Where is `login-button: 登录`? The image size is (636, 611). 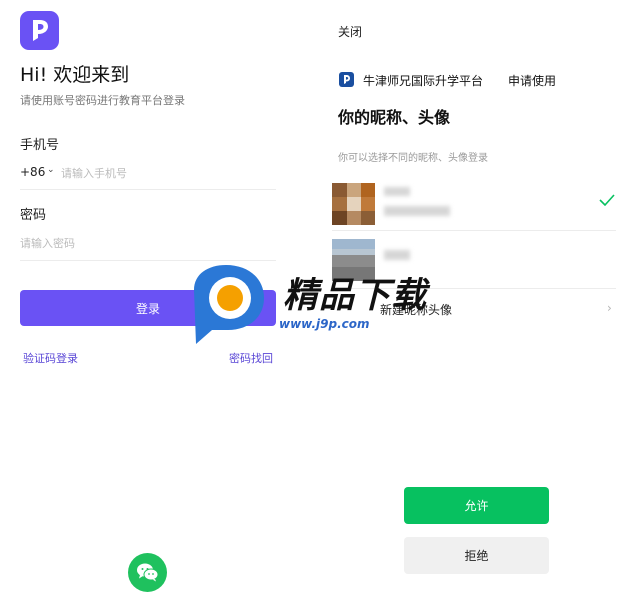
login-button: 登录 is located at coordinates (148, 308).